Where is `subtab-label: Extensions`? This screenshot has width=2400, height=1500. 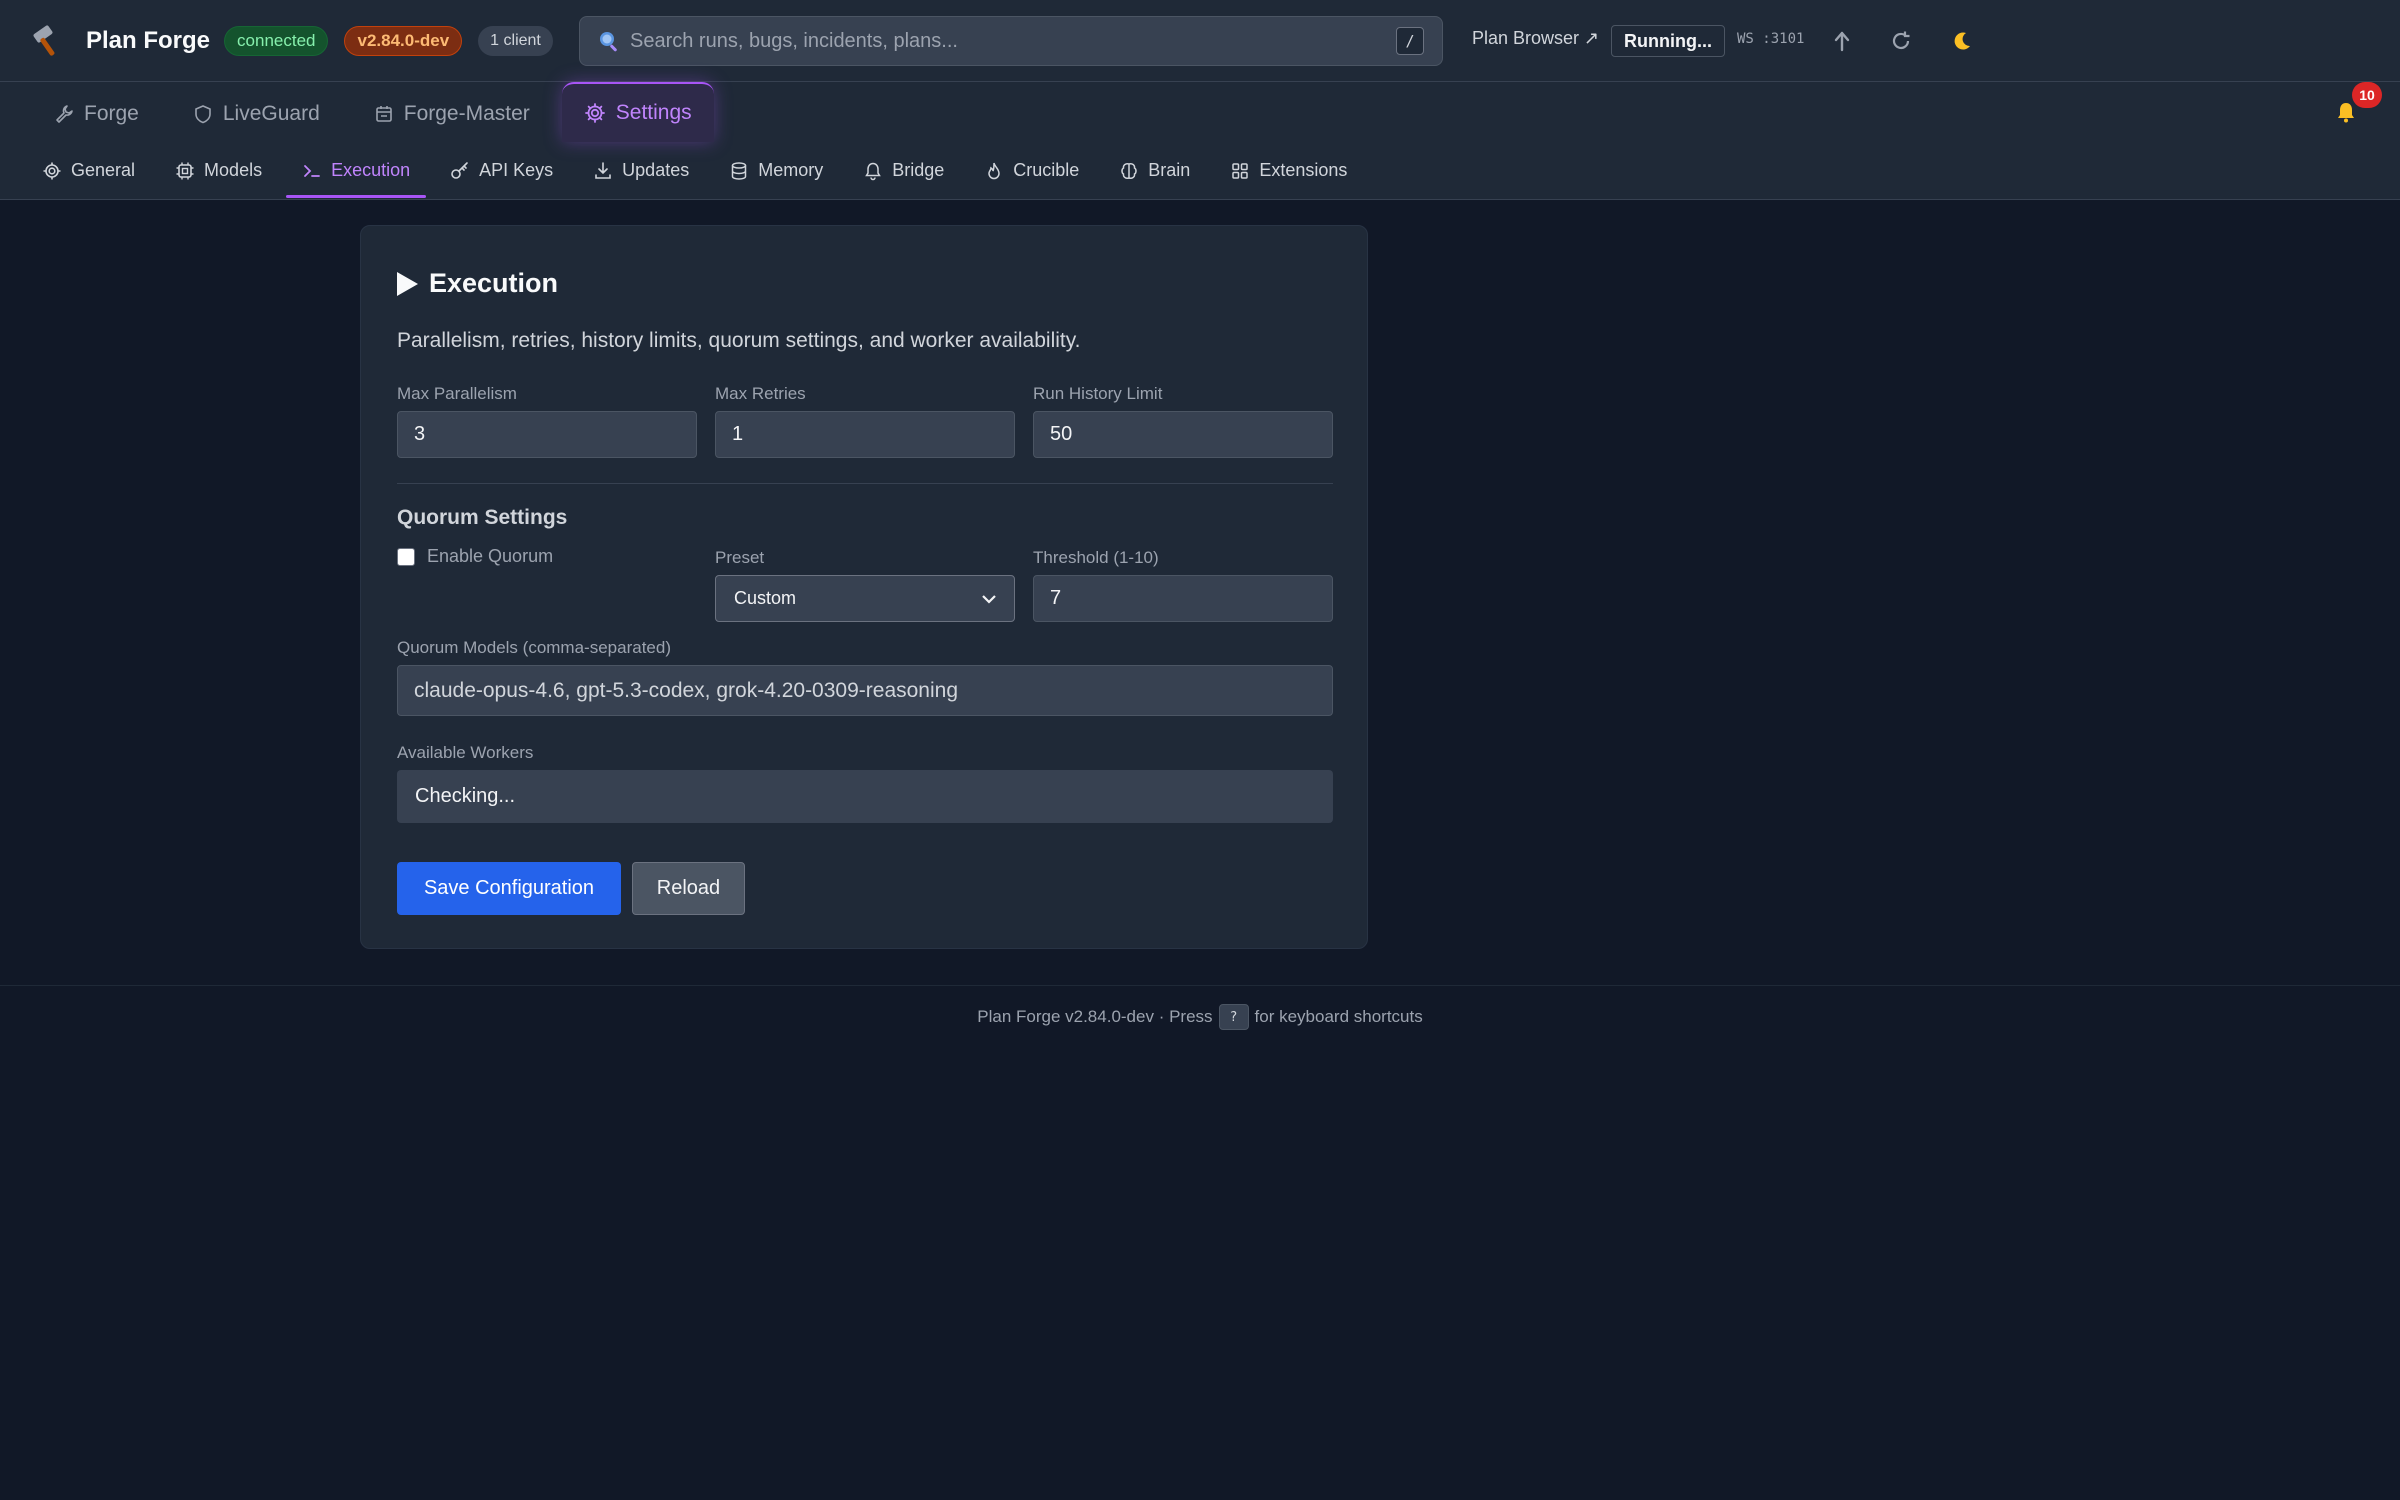
subtab-label: Extensions is located at coordinates (1303, 170).